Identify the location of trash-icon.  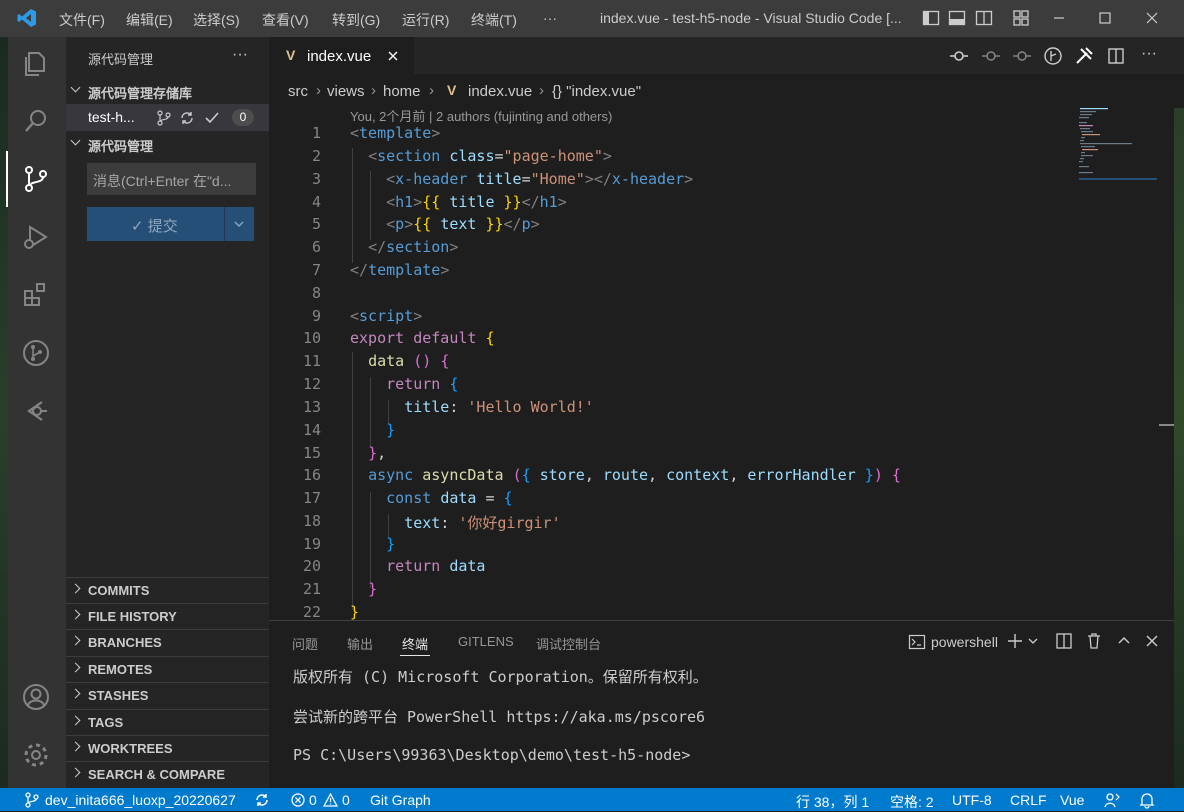
(1094, 641).